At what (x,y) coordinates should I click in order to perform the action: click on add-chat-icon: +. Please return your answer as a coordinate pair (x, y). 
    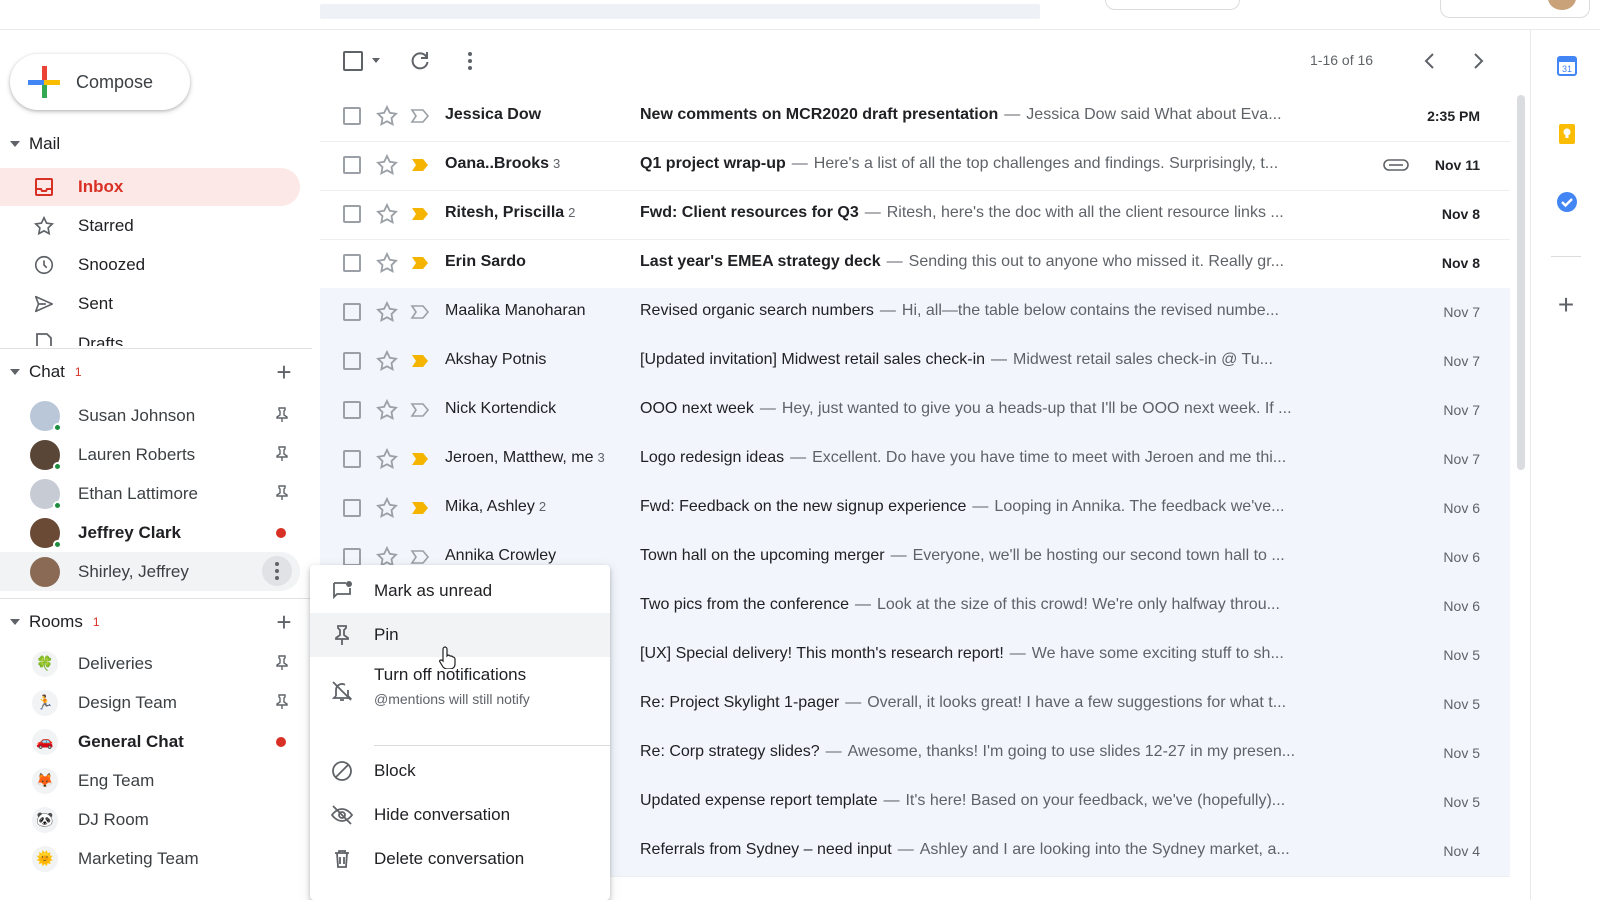
    Looking at the image, I should click on (284, 372).